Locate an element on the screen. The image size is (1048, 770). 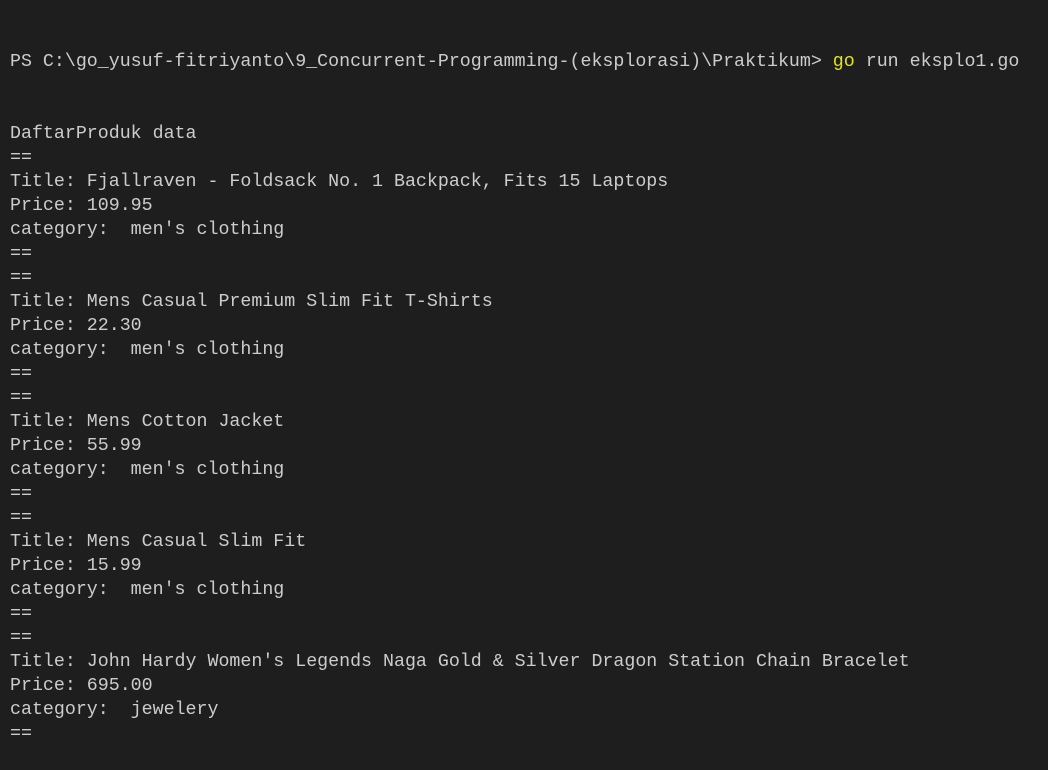
output-line: Price: 22.30 is located at coordinates (76, 326).